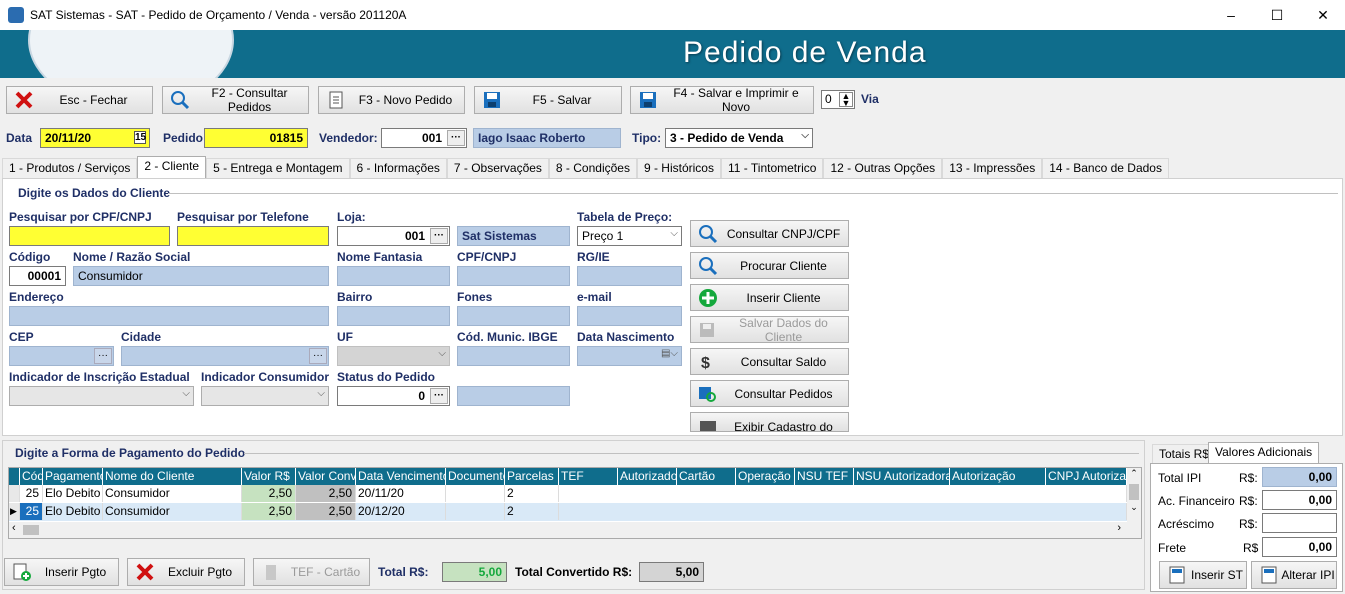 The width and height of the screenshot is (1345, 594). Describe the element at coordinates (772, 168) in the screenshot. I see `tab-tintometrico: 11 - Tintometrico` at that location.